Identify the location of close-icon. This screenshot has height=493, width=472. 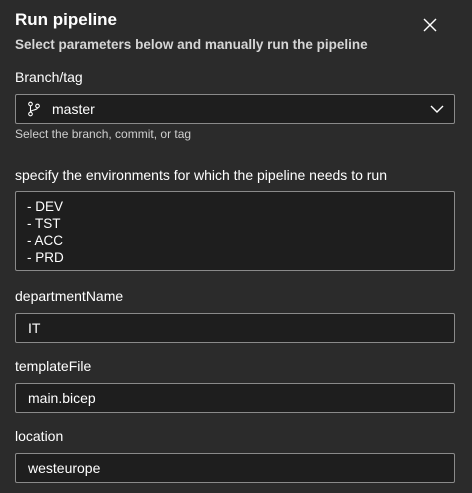
(430, 25).